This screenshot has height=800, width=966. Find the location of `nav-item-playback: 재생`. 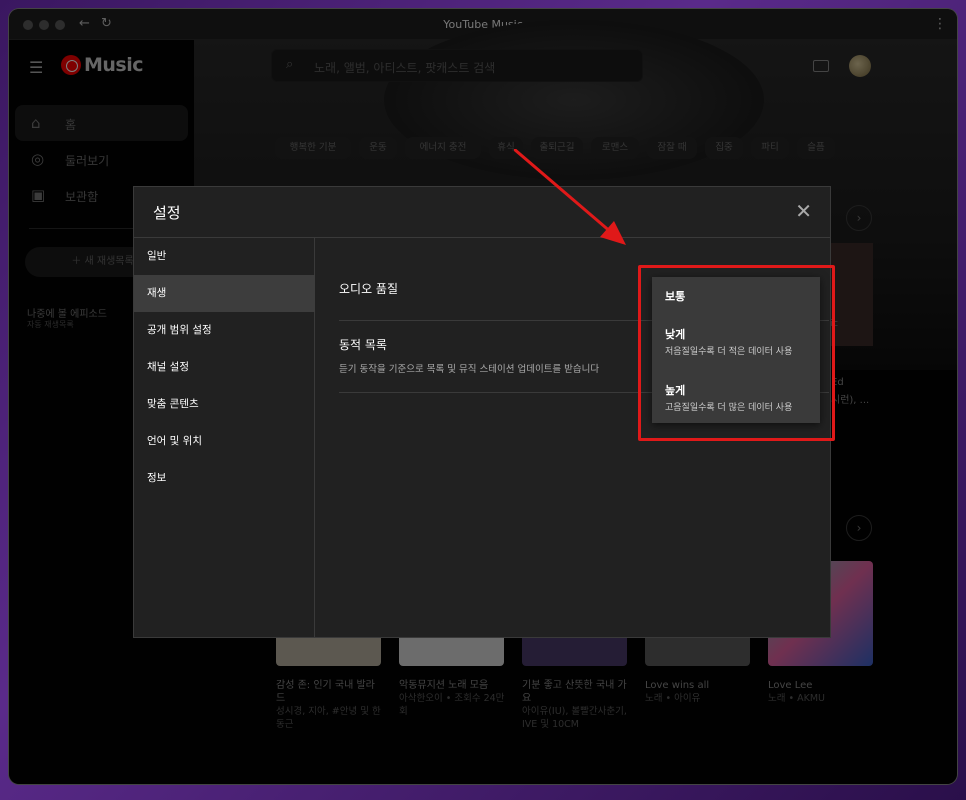

nav-item-playback: 재생 is located at coordinates (224, 293).